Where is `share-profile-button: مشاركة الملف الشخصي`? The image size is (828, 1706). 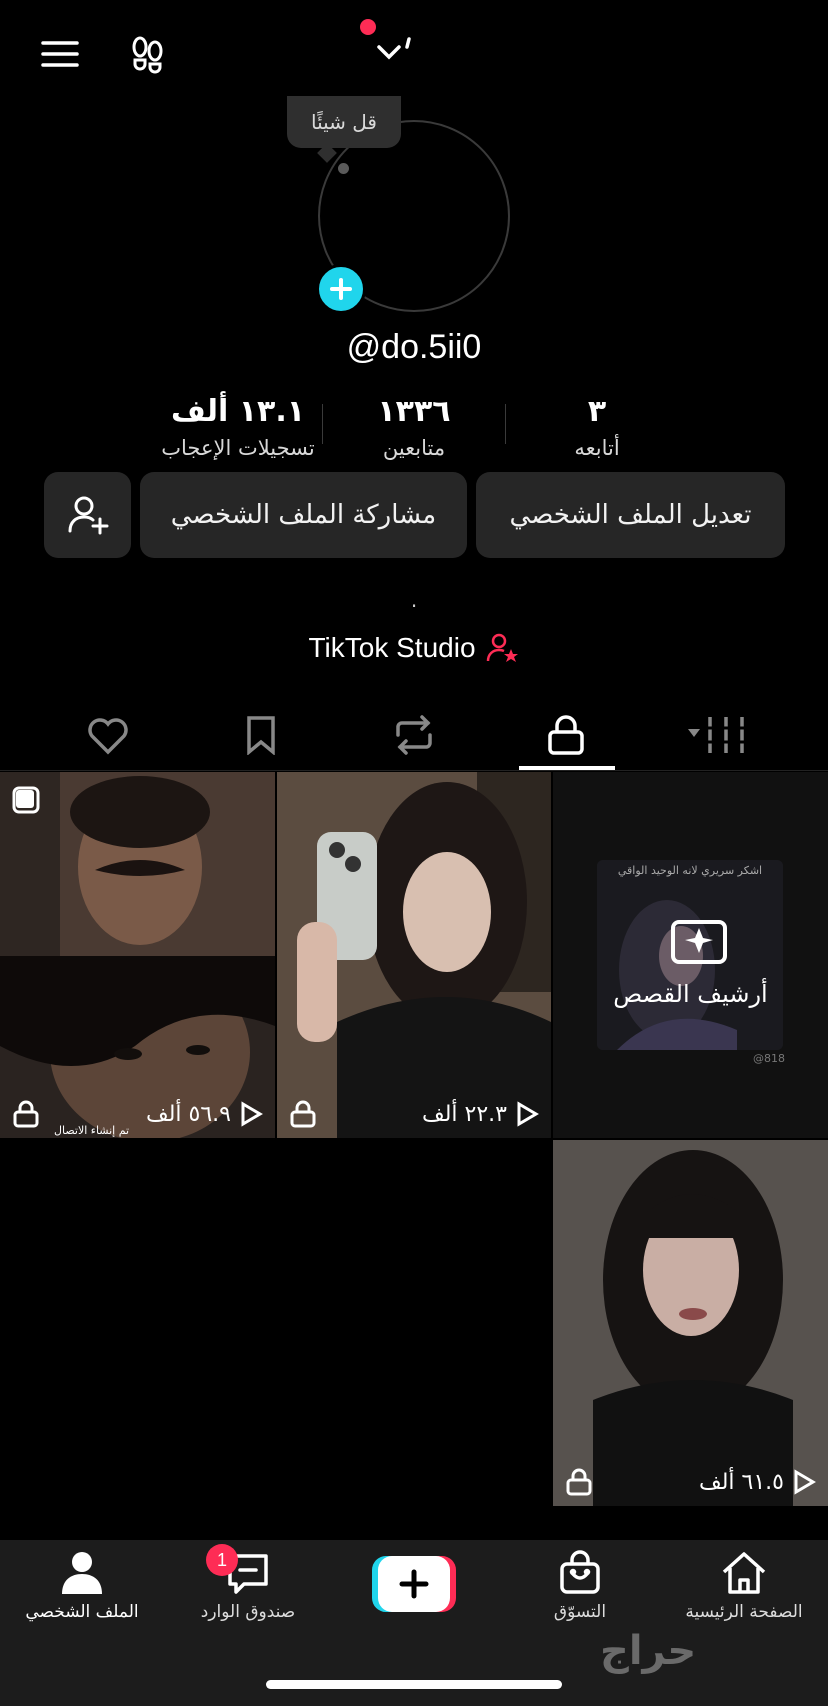
share-profile-button: مشاركة الملف الشخصي is located at coordinates (303, 515).